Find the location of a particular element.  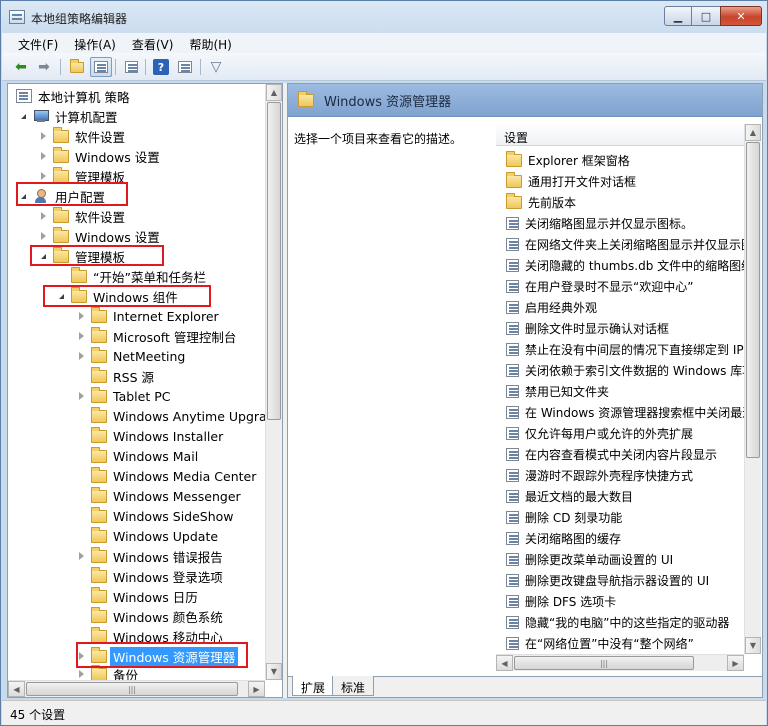

list-item-policy: 仅允许每用户或允许的外壳扩展 is located at coordinates (625, 433).